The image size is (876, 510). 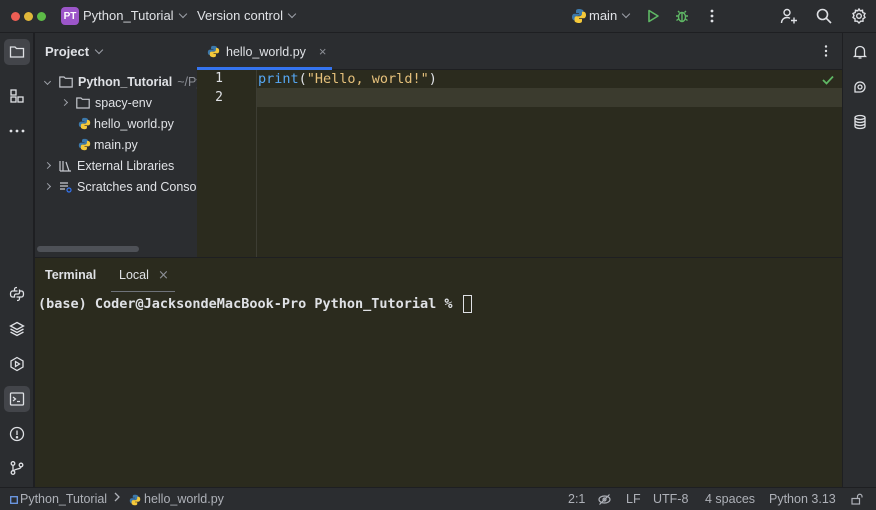 I want to click on tab-hello-world: hello_world.py ×, so click(x=264, y=51).